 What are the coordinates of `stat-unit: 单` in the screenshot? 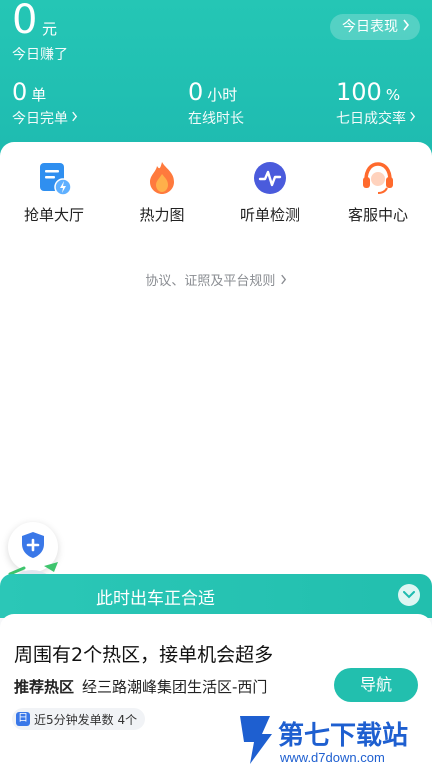 It's located at (39, 95).